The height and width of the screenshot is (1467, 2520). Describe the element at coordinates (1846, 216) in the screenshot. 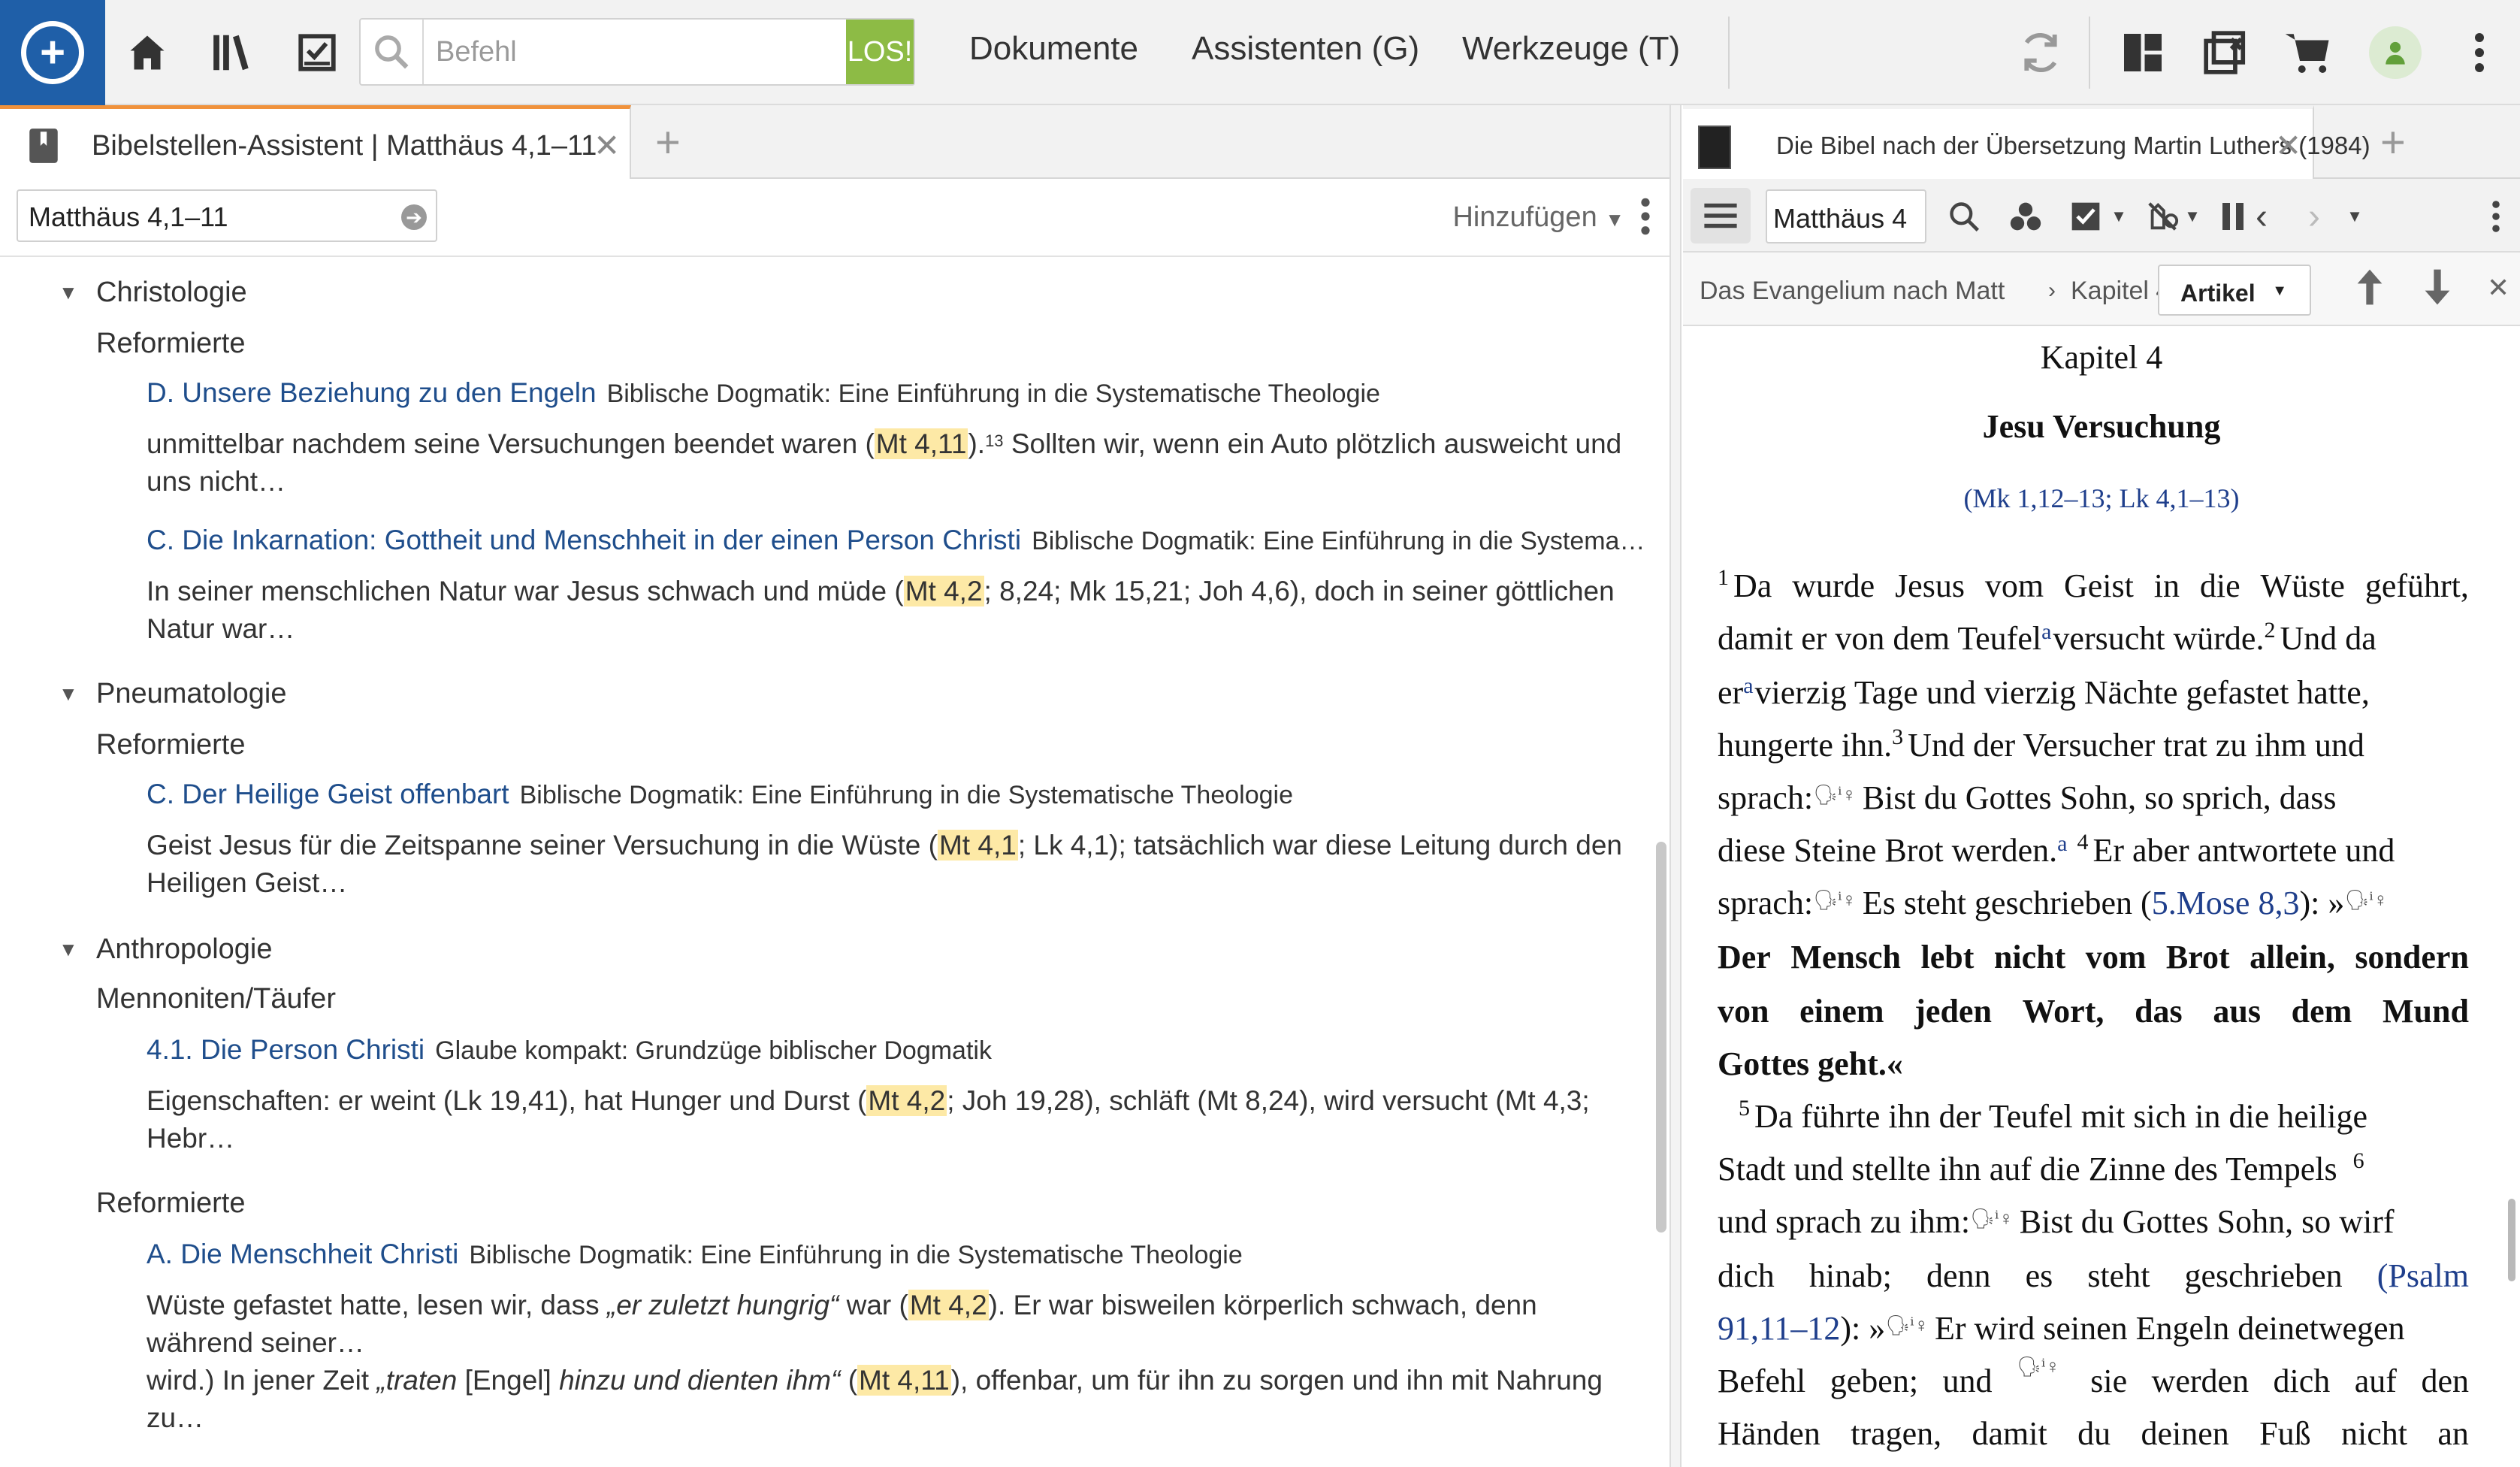

I see `reference-input: Matthäus 4` at that location.